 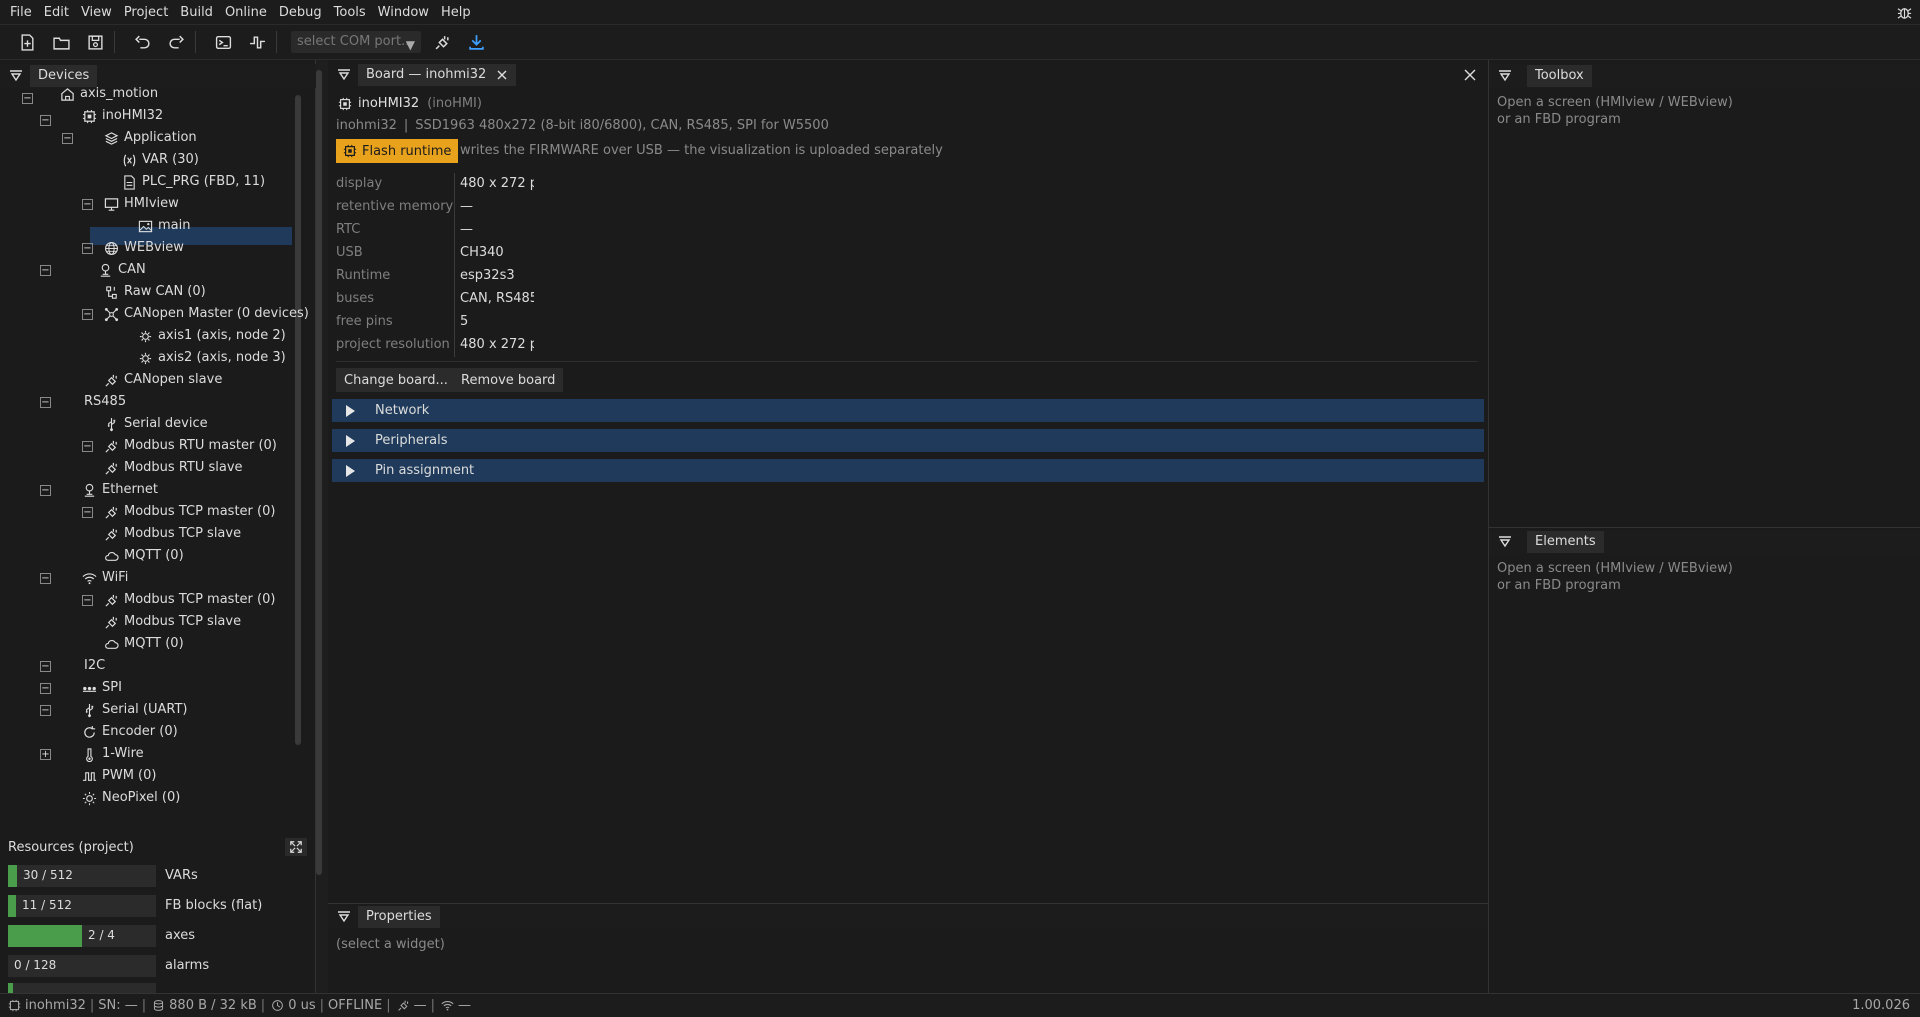 What do you see at coordinates (61, 42) in the screenshot?
I see `open-folder-icon` at bounding box center [61, 42].